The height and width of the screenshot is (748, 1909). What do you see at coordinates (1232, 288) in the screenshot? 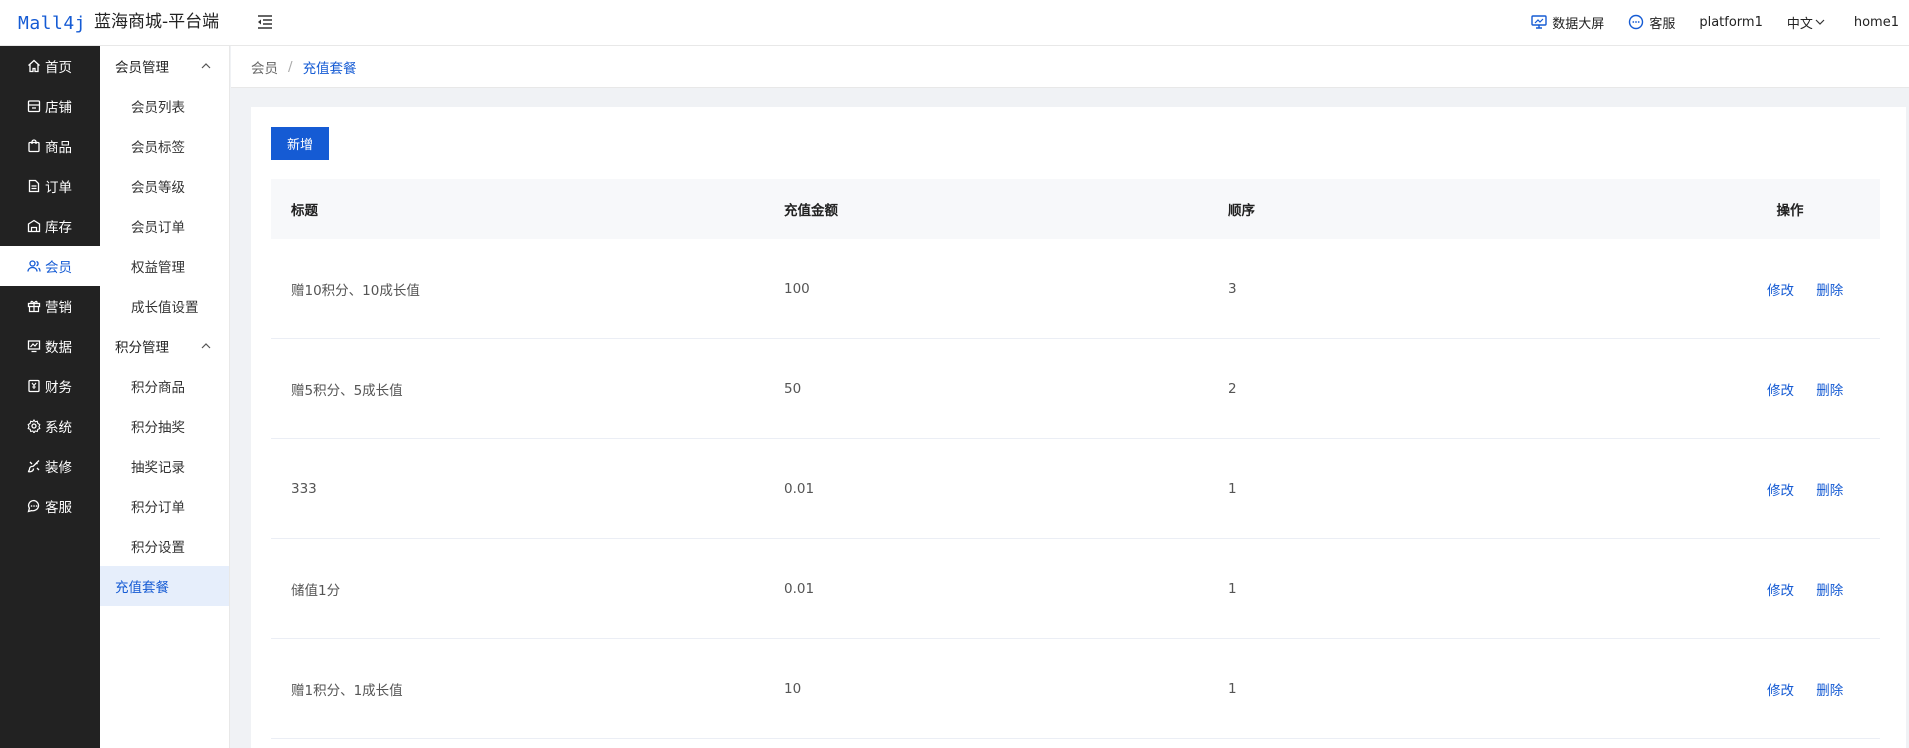
I see `cell-order: 3` at bounding box center [1232, 288].